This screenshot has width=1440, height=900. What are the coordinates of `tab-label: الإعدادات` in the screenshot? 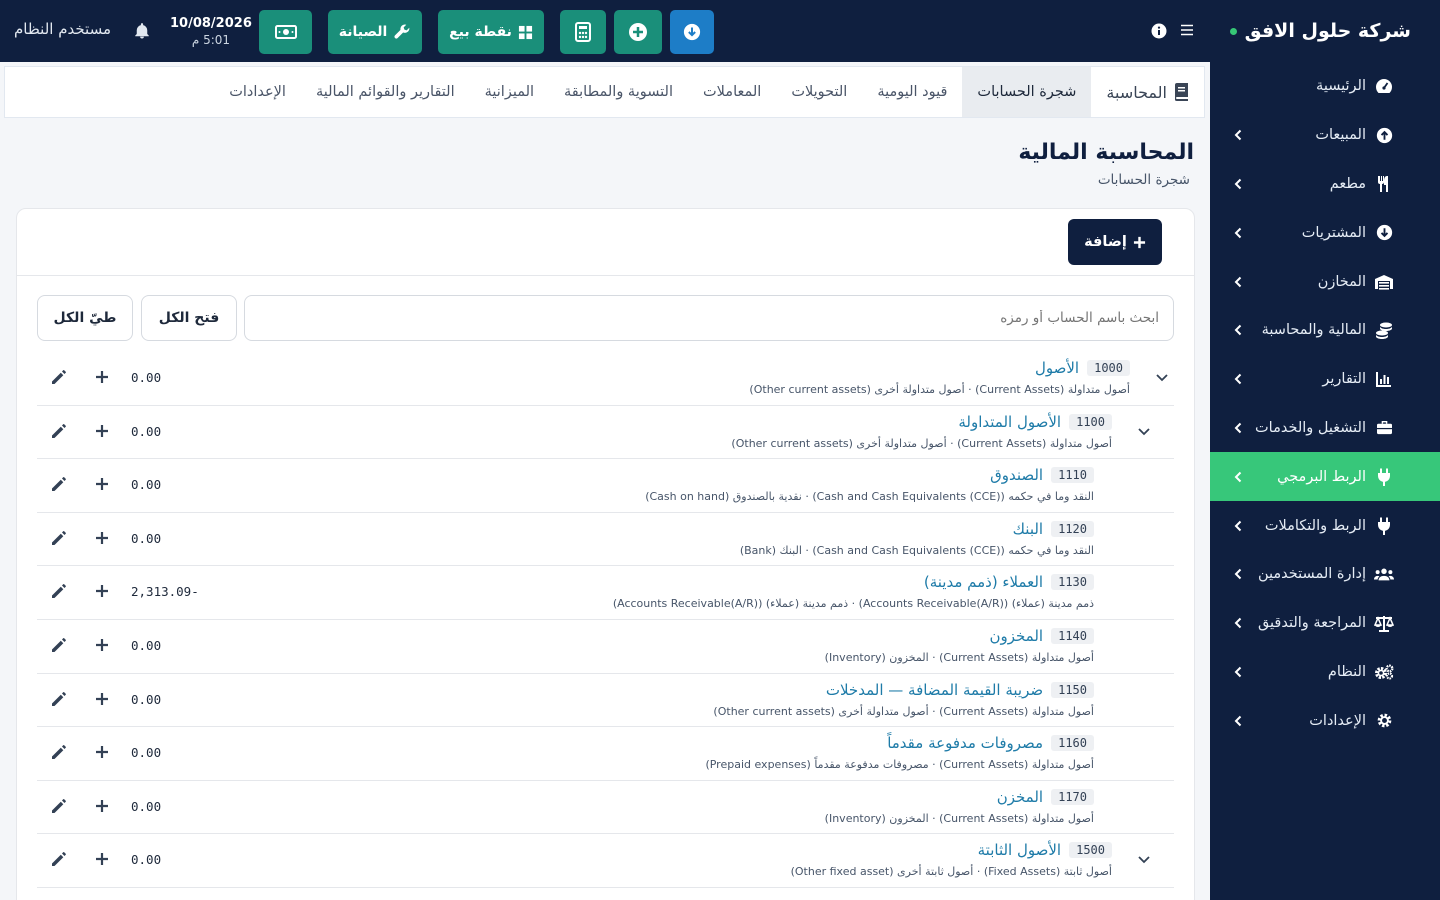 It's located at (257, 92).